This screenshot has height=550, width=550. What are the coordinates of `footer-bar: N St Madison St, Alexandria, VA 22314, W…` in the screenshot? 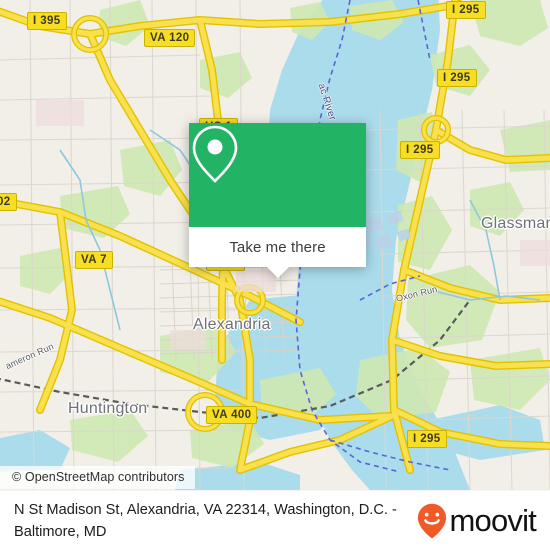 It's located at (275, 520).